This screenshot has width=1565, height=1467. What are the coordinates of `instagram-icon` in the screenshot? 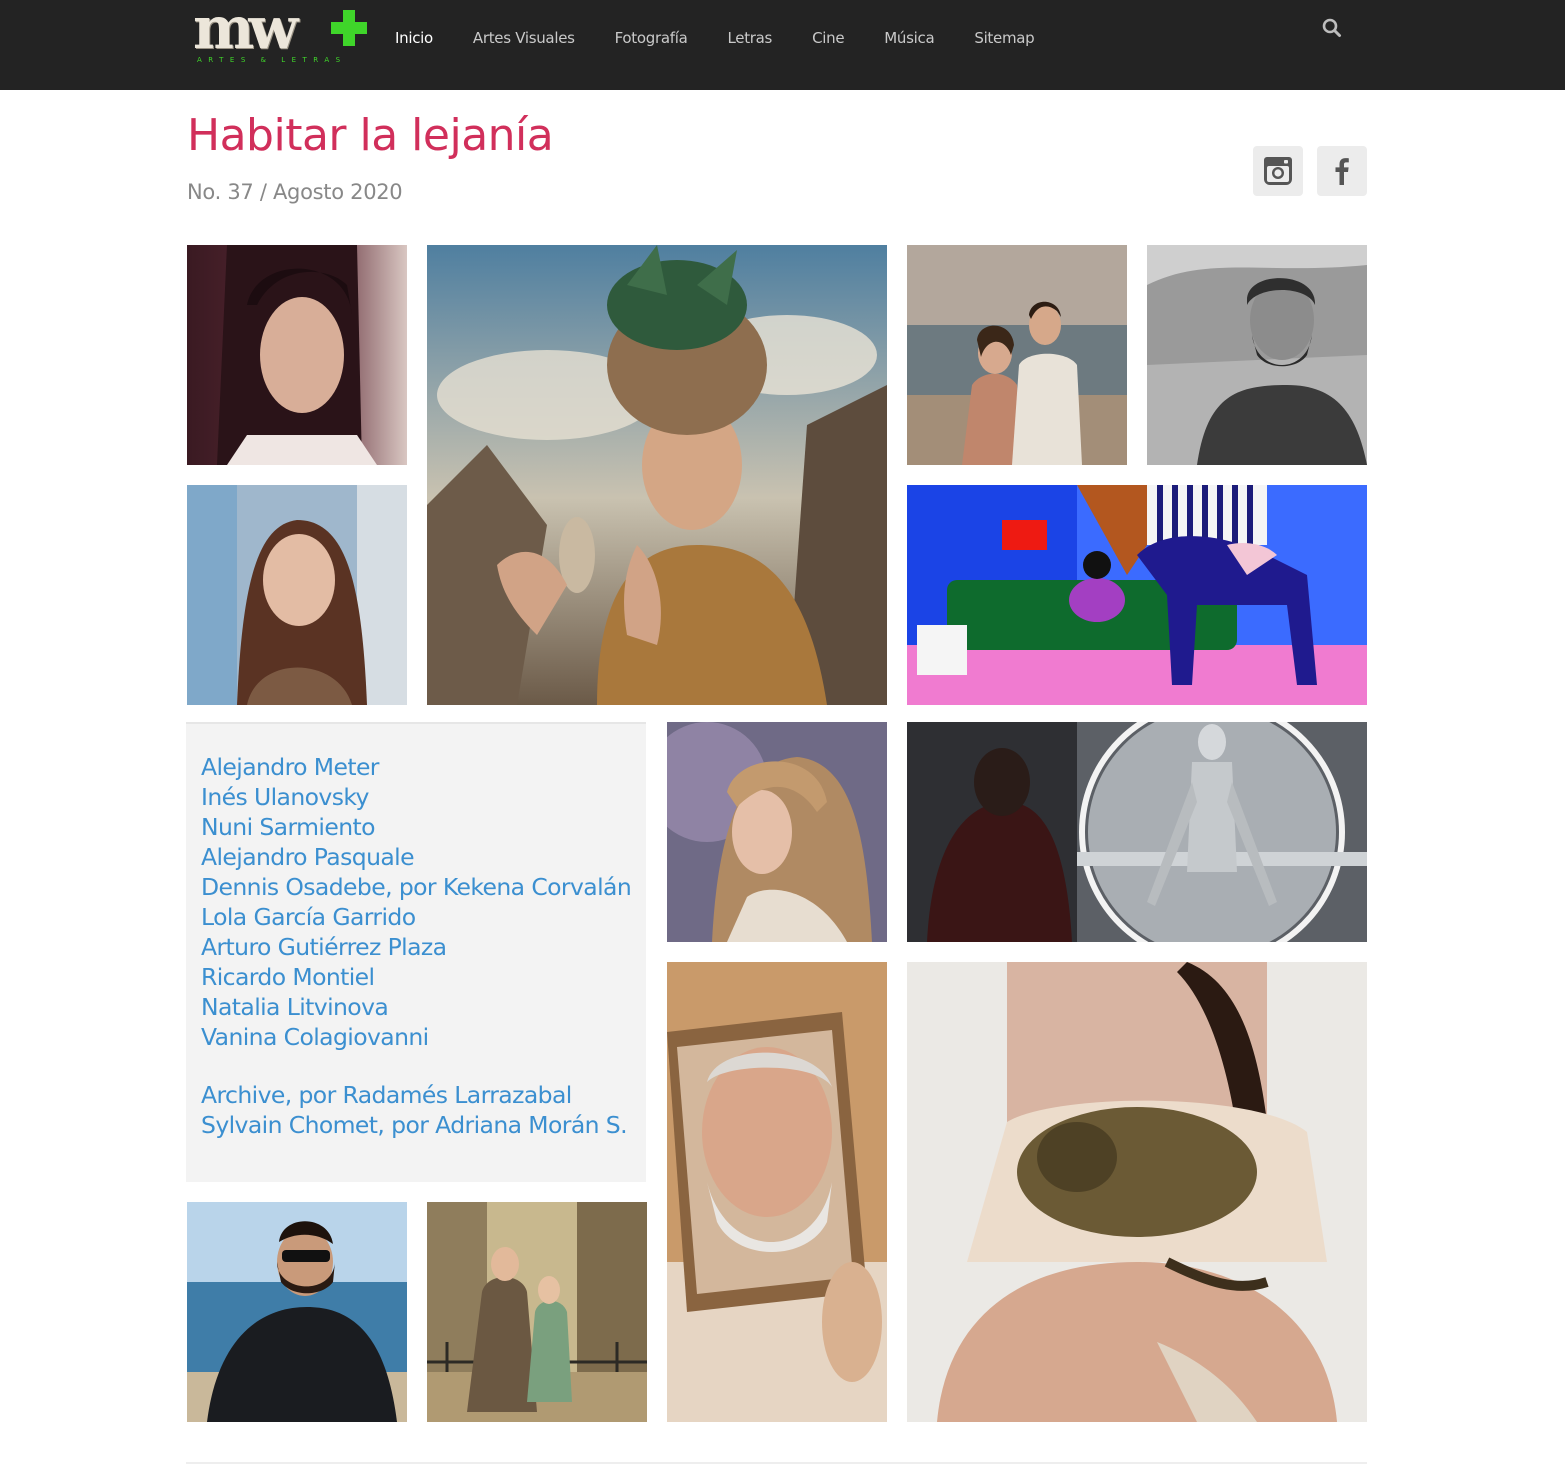 It's located at (1278, 171).